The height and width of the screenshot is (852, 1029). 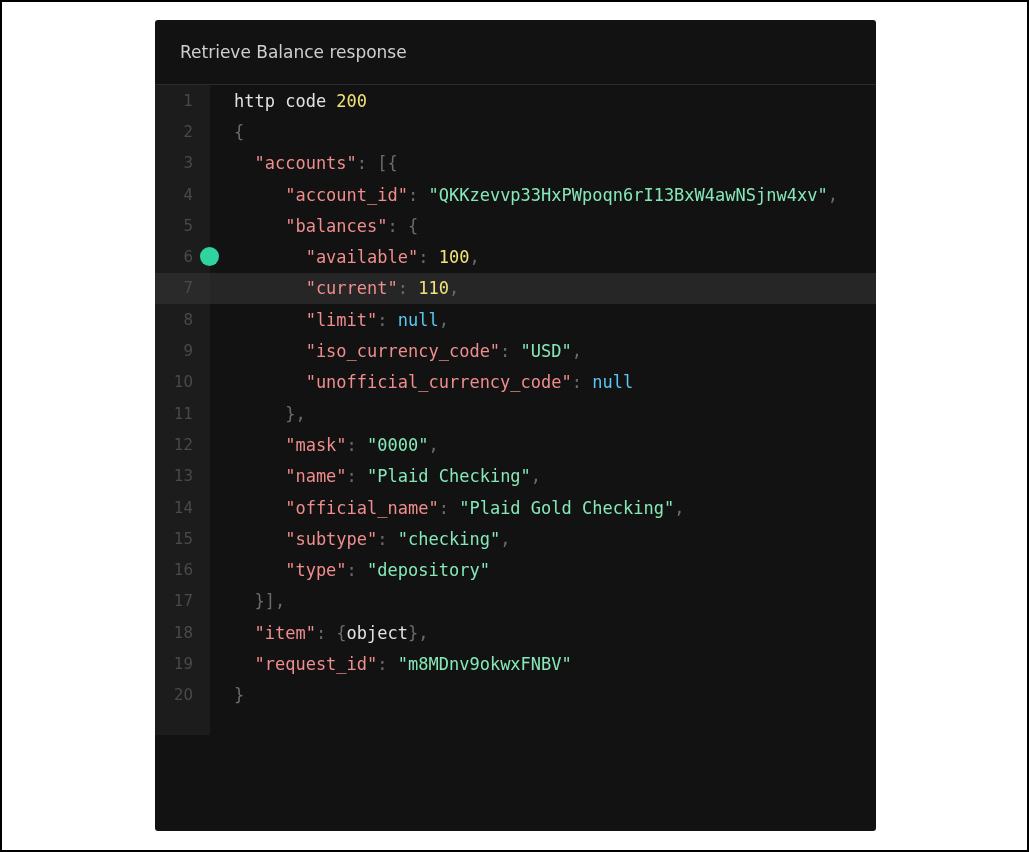 I want to click on punctuation: }, so click(x=239, y=695).